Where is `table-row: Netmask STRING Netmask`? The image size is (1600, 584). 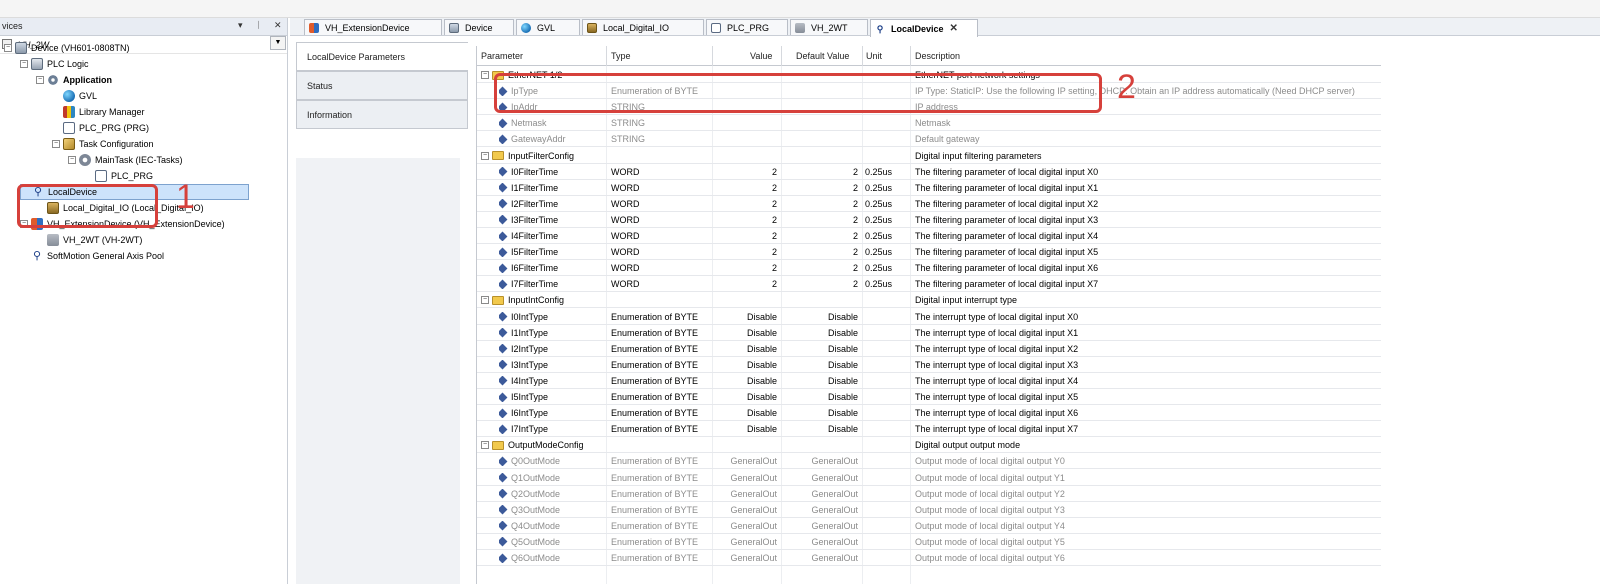
table-row: Netmask STRING Netmask is located at coordinates (929, 123).